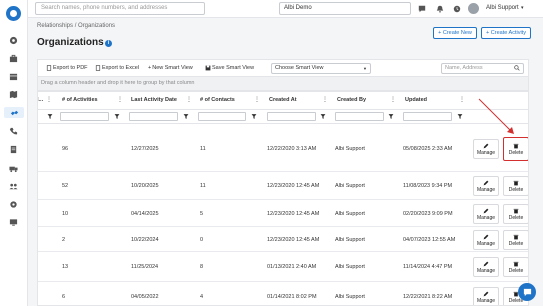 The width and height of the screenshot is (543, 306). Describe the element at coordinates (13, 131) in the screenshot. I see `phone-icon` at that location.